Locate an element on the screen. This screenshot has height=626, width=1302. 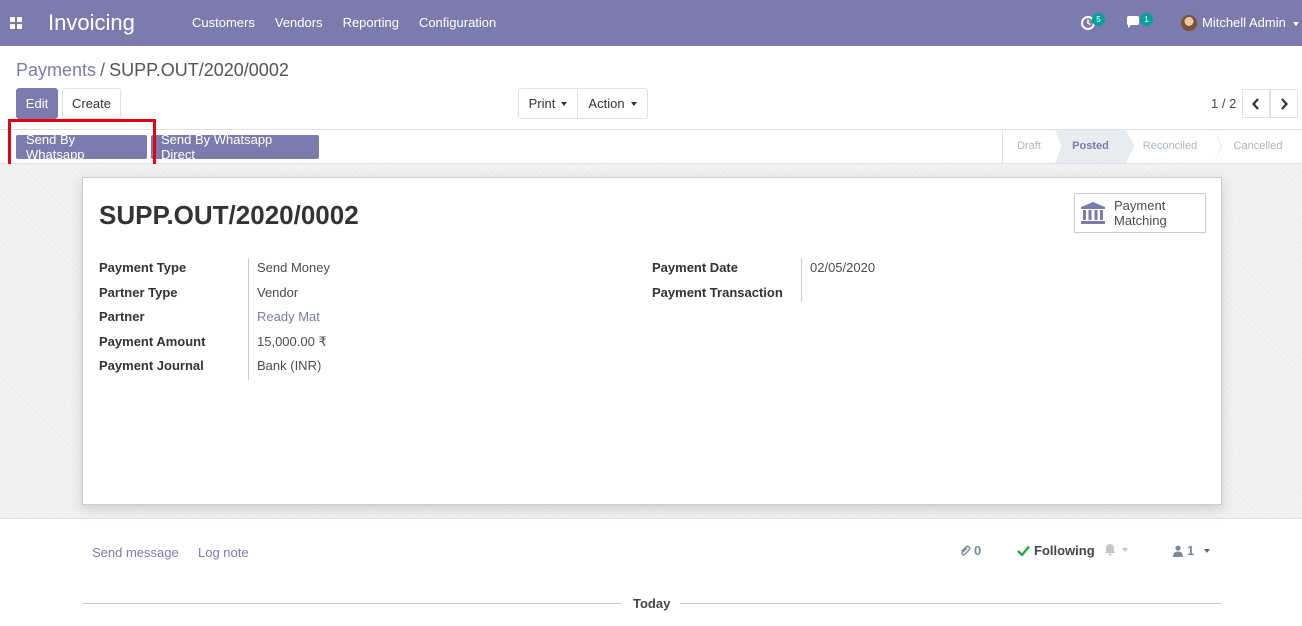
stage-reconciled: Reconciled is located at coordinates (1174, 146).